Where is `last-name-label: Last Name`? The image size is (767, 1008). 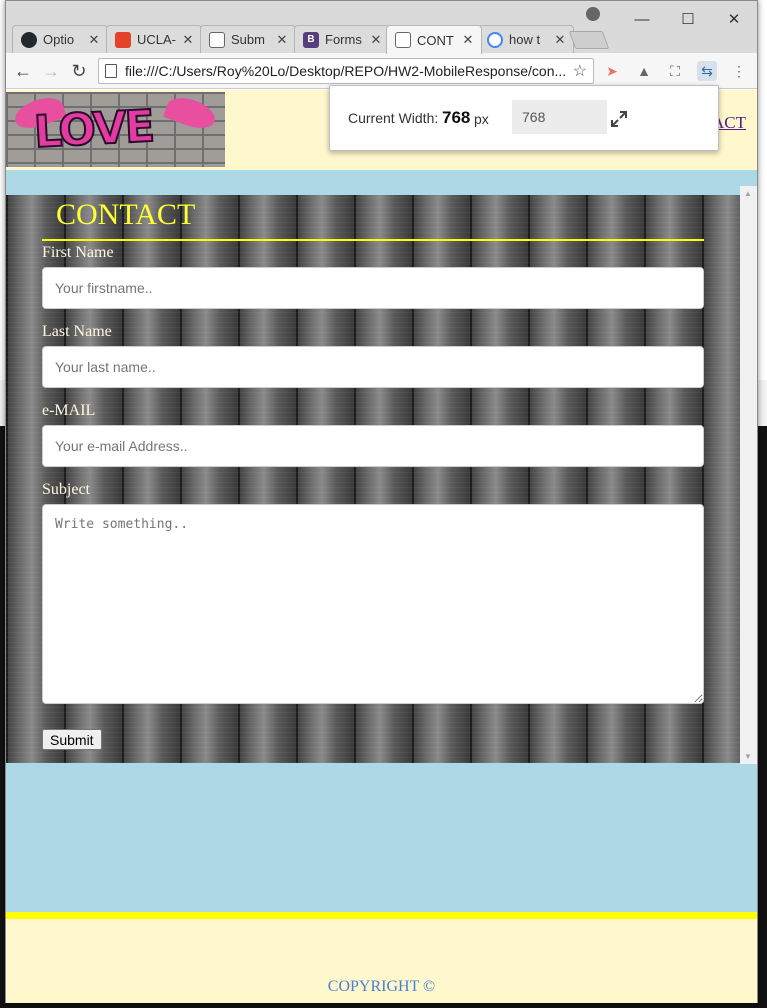 last-name-label: Last Name is located at coordinates (77, 331).